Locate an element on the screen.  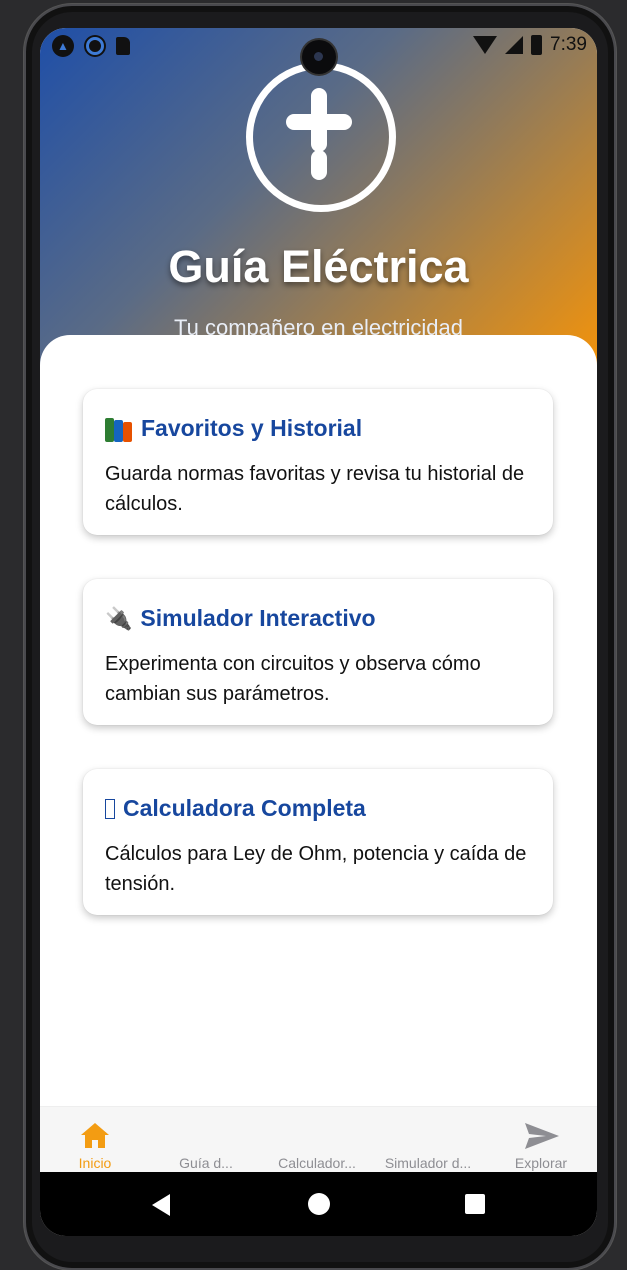
books-icon is located at coordinates (119, 429).